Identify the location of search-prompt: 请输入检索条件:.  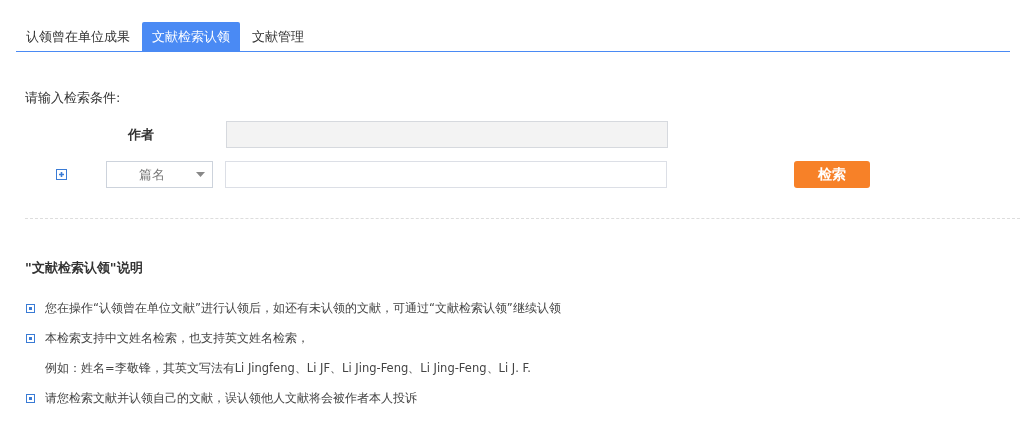
(73, 98).